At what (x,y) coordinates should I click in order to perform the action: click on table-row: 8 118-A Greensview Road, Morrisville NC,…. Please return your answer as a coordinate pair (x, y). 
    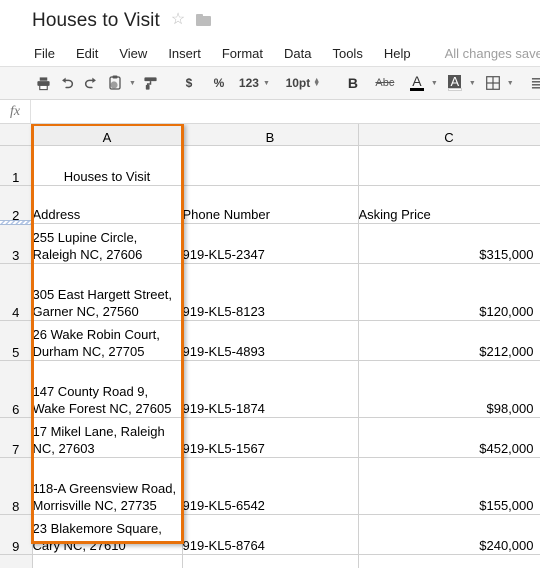
    Looking at the image, I should click on (270, 486).